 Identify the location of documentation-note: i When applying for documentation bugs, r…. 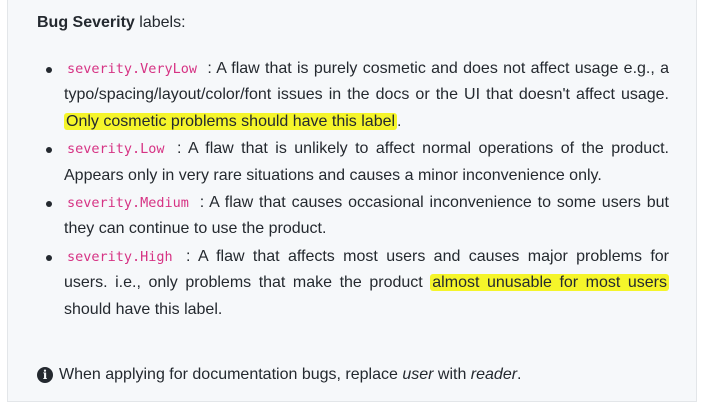
(279, 375).